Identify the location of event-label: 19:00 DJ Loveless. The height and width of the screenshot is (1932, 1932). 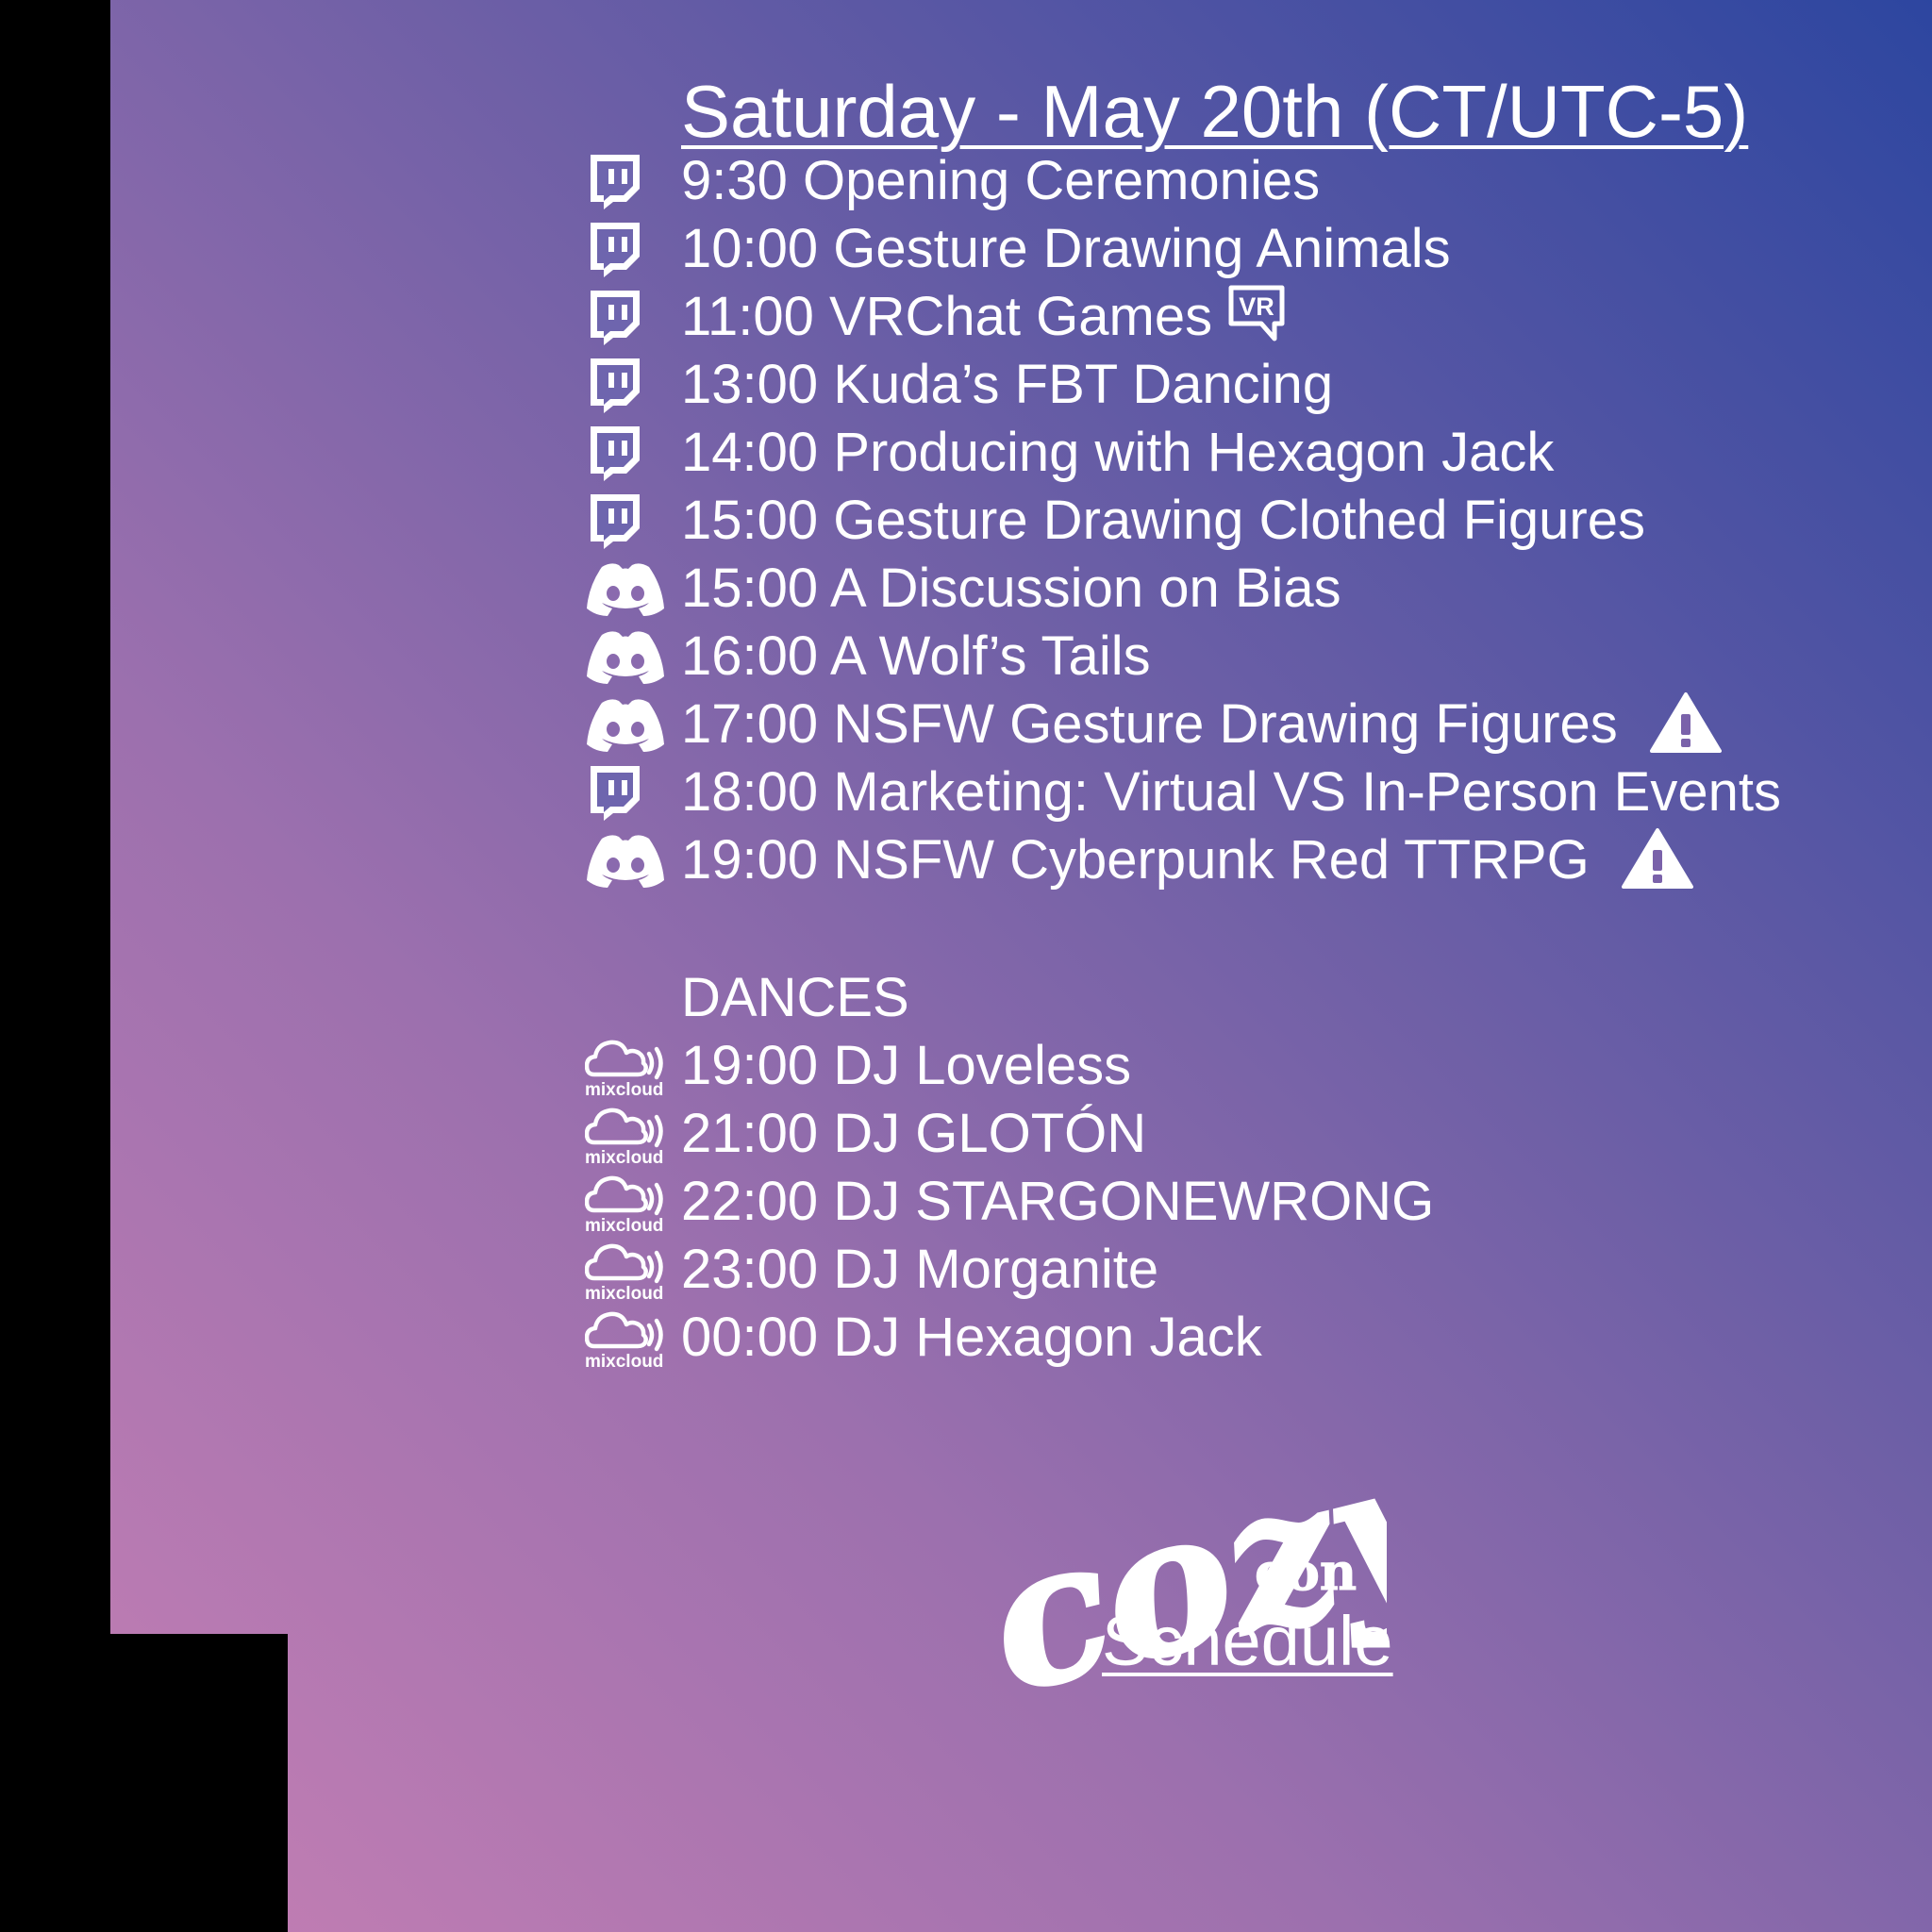
(907, 1065).